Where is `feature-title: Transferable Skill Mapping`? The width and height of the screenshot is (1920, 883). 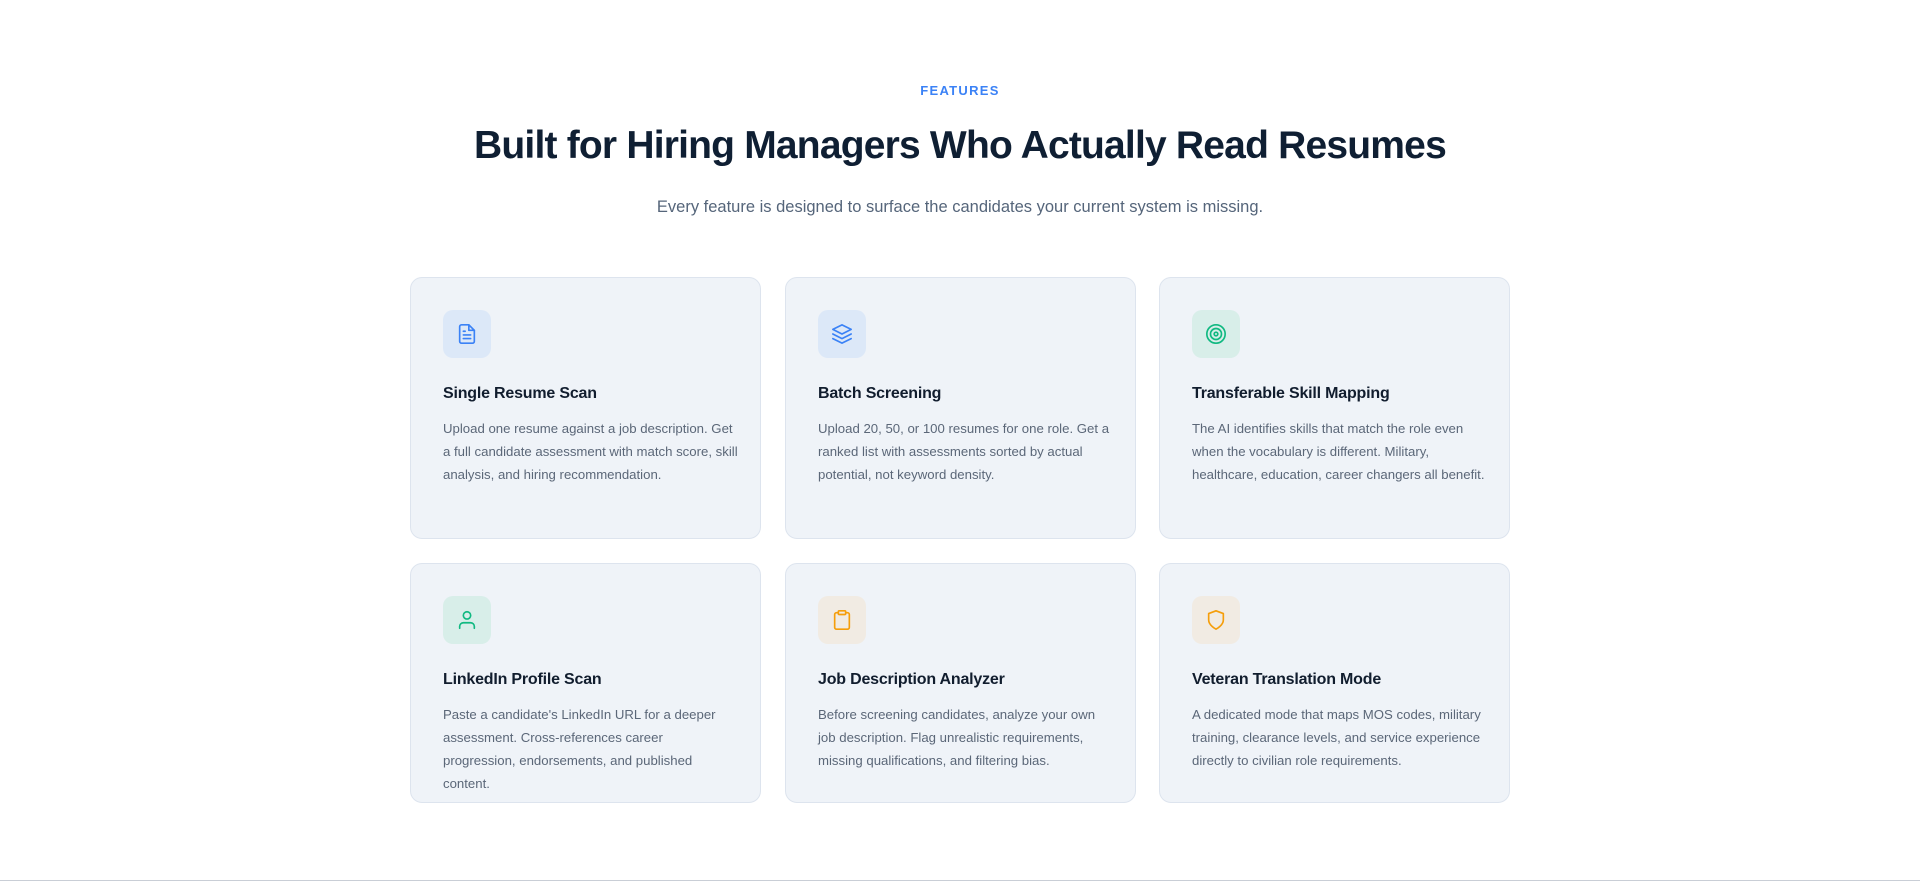
feature-title: Transferable Skill Mapping is located at coordinates (1291, 393).